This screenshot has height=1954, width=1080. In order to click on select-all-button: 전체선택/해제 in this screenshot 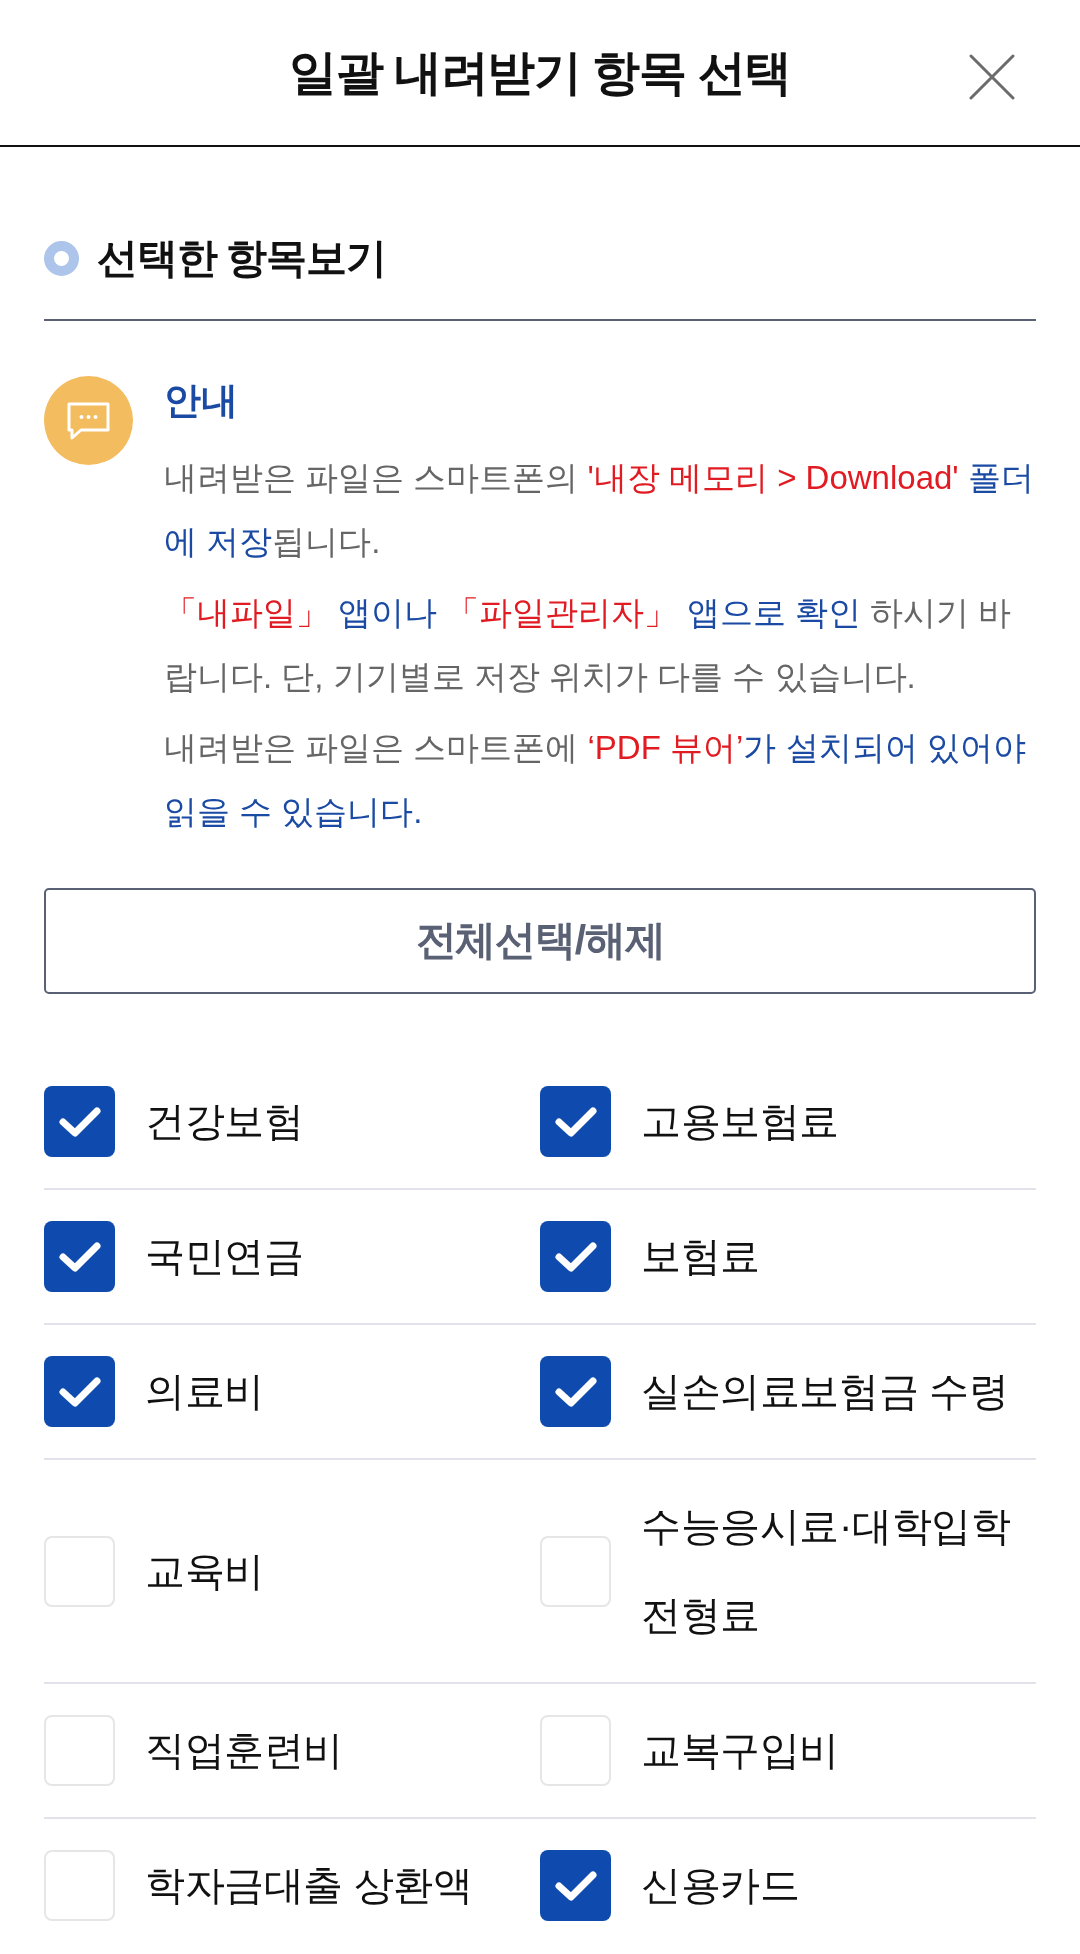, I will do `click(540, 941)`.